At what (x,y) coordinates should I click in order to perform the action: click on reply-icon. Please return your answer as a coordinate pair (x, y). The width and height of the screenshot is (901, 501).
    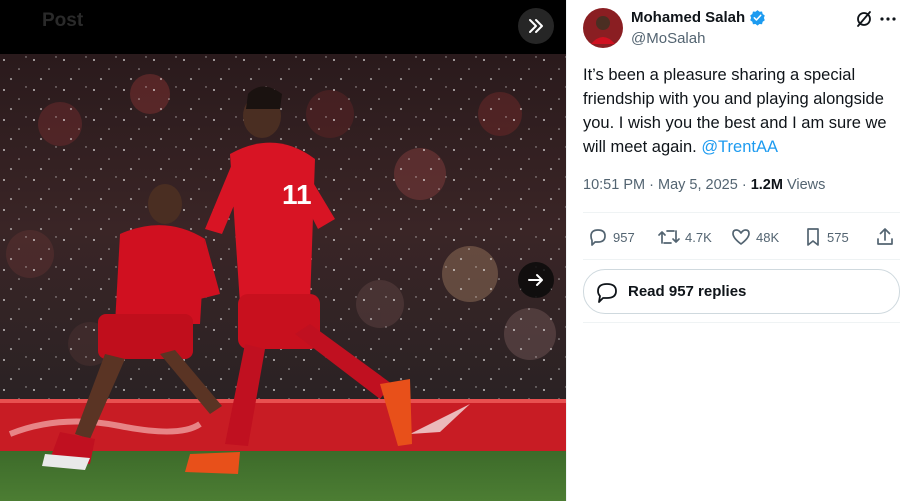
    Looking at the image, I should click on (598, 237).